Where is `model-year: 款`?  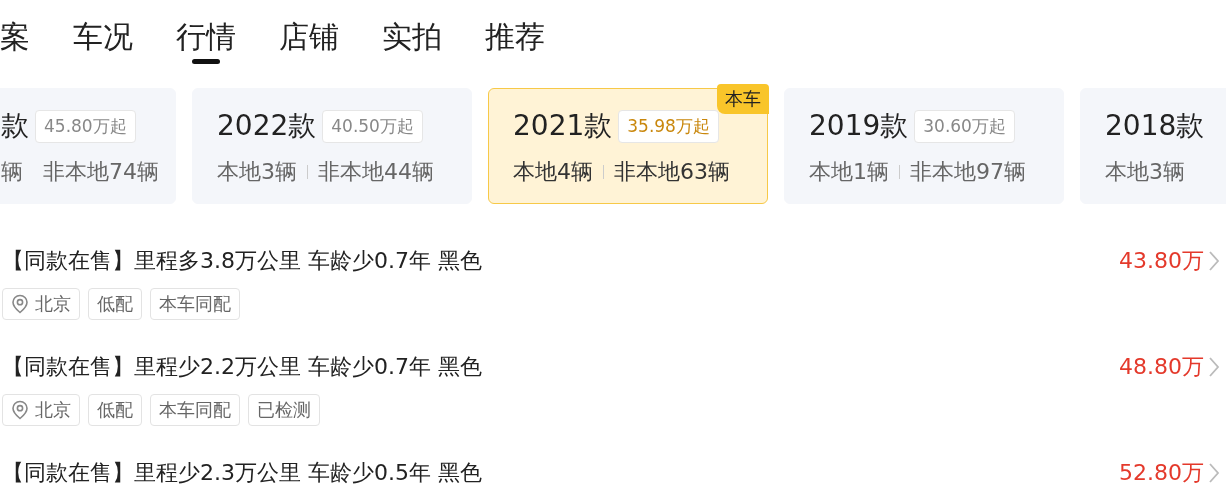 model-year: 款 is located at coordinates (15, 126).